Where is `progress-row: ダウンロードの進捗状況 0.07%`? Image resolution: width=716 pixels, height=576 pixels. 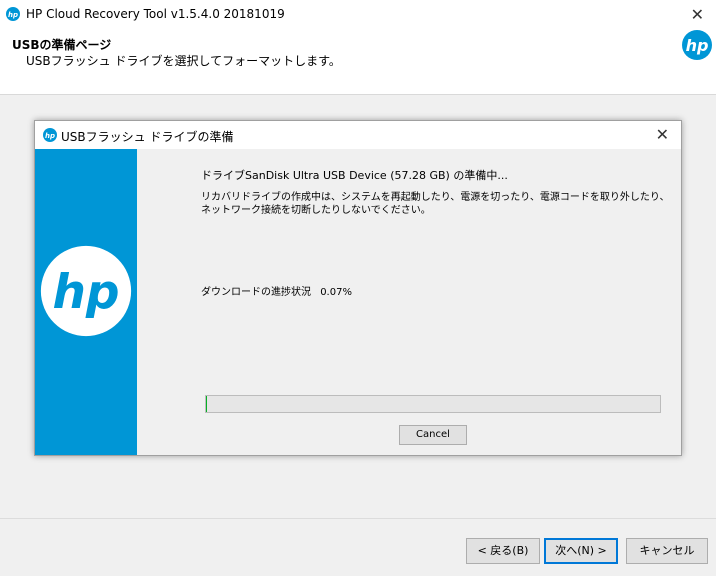
progress-row: ダウンロードの進捗状況 0.07% is located at coordinates (276, 290).